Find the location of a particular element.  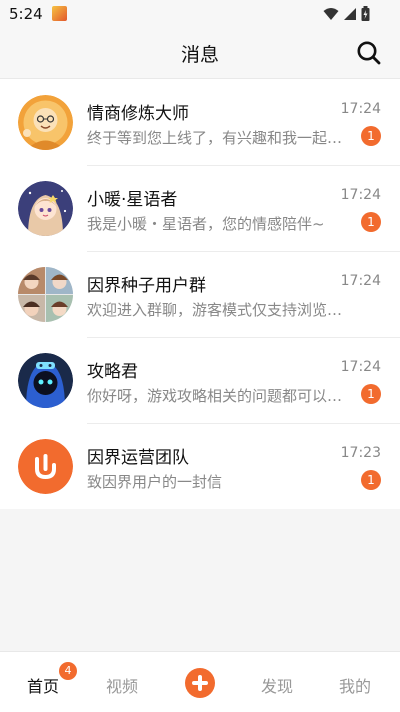

top-bar: 消息 is located at coordinates (200, 53).